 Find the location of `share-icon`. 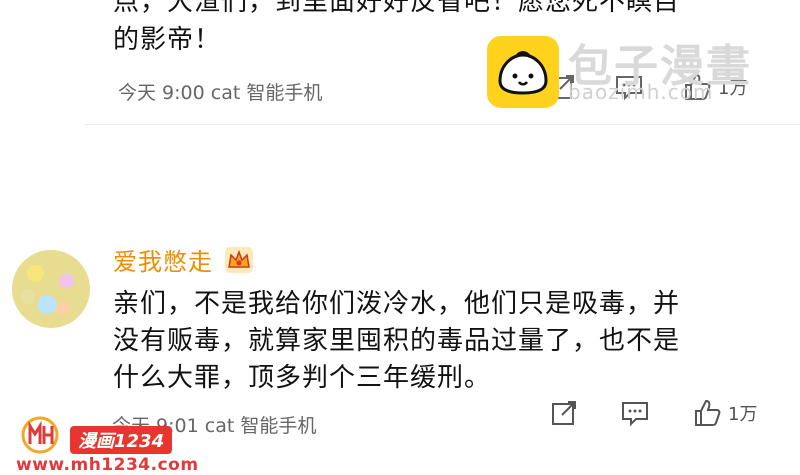

share-icon is located at coordinates (564, 413).